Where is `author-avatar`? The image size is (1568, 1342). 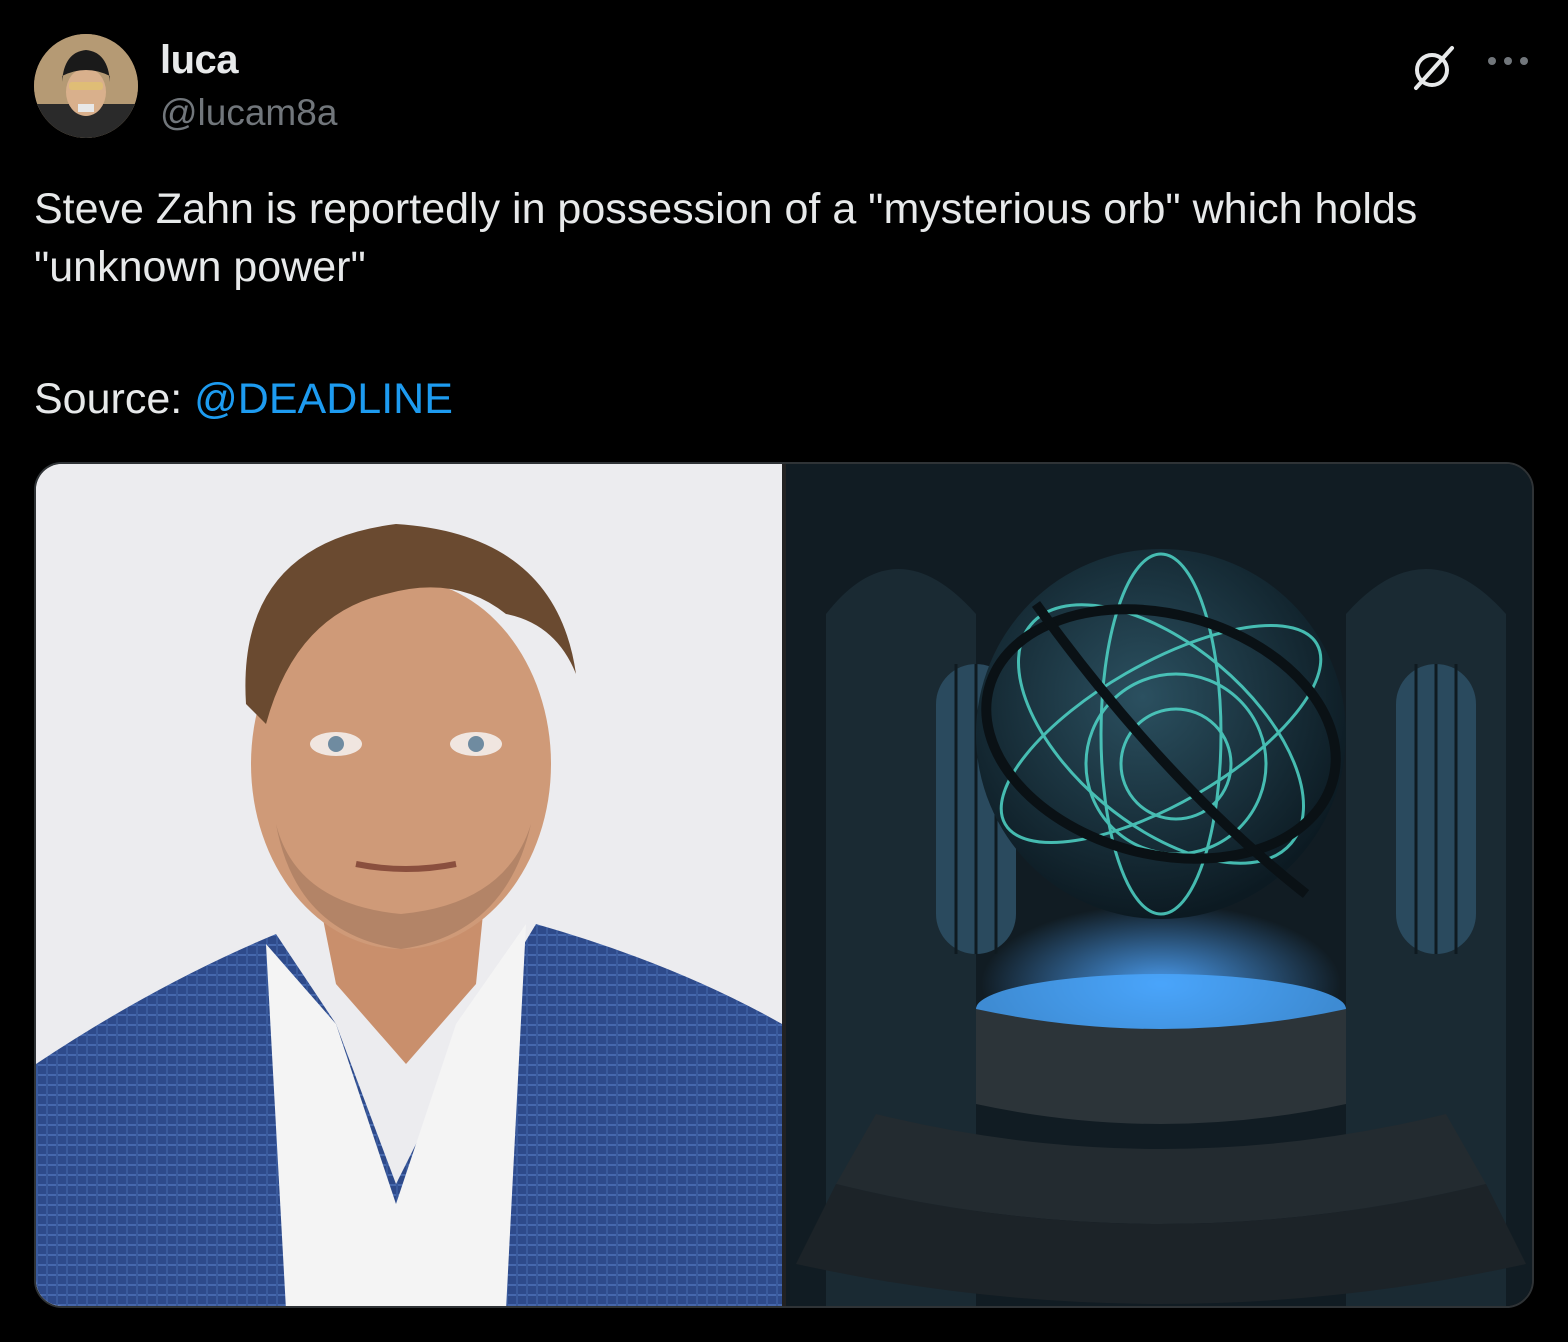 author-avatar is located at coordinates (86, 86).